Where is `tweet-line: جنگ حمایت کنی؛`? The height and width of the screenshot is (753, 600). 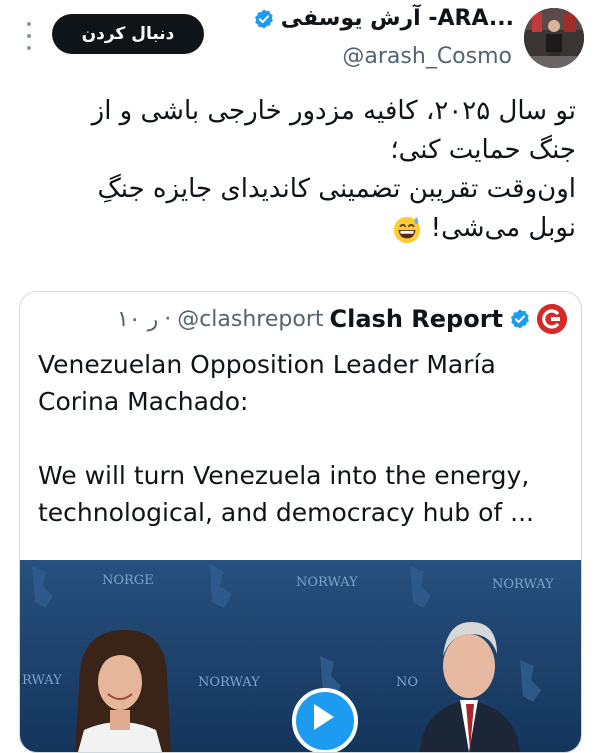 tweet-line: جنگ حمایت کنی؛ is located at coordinates (483, 150).